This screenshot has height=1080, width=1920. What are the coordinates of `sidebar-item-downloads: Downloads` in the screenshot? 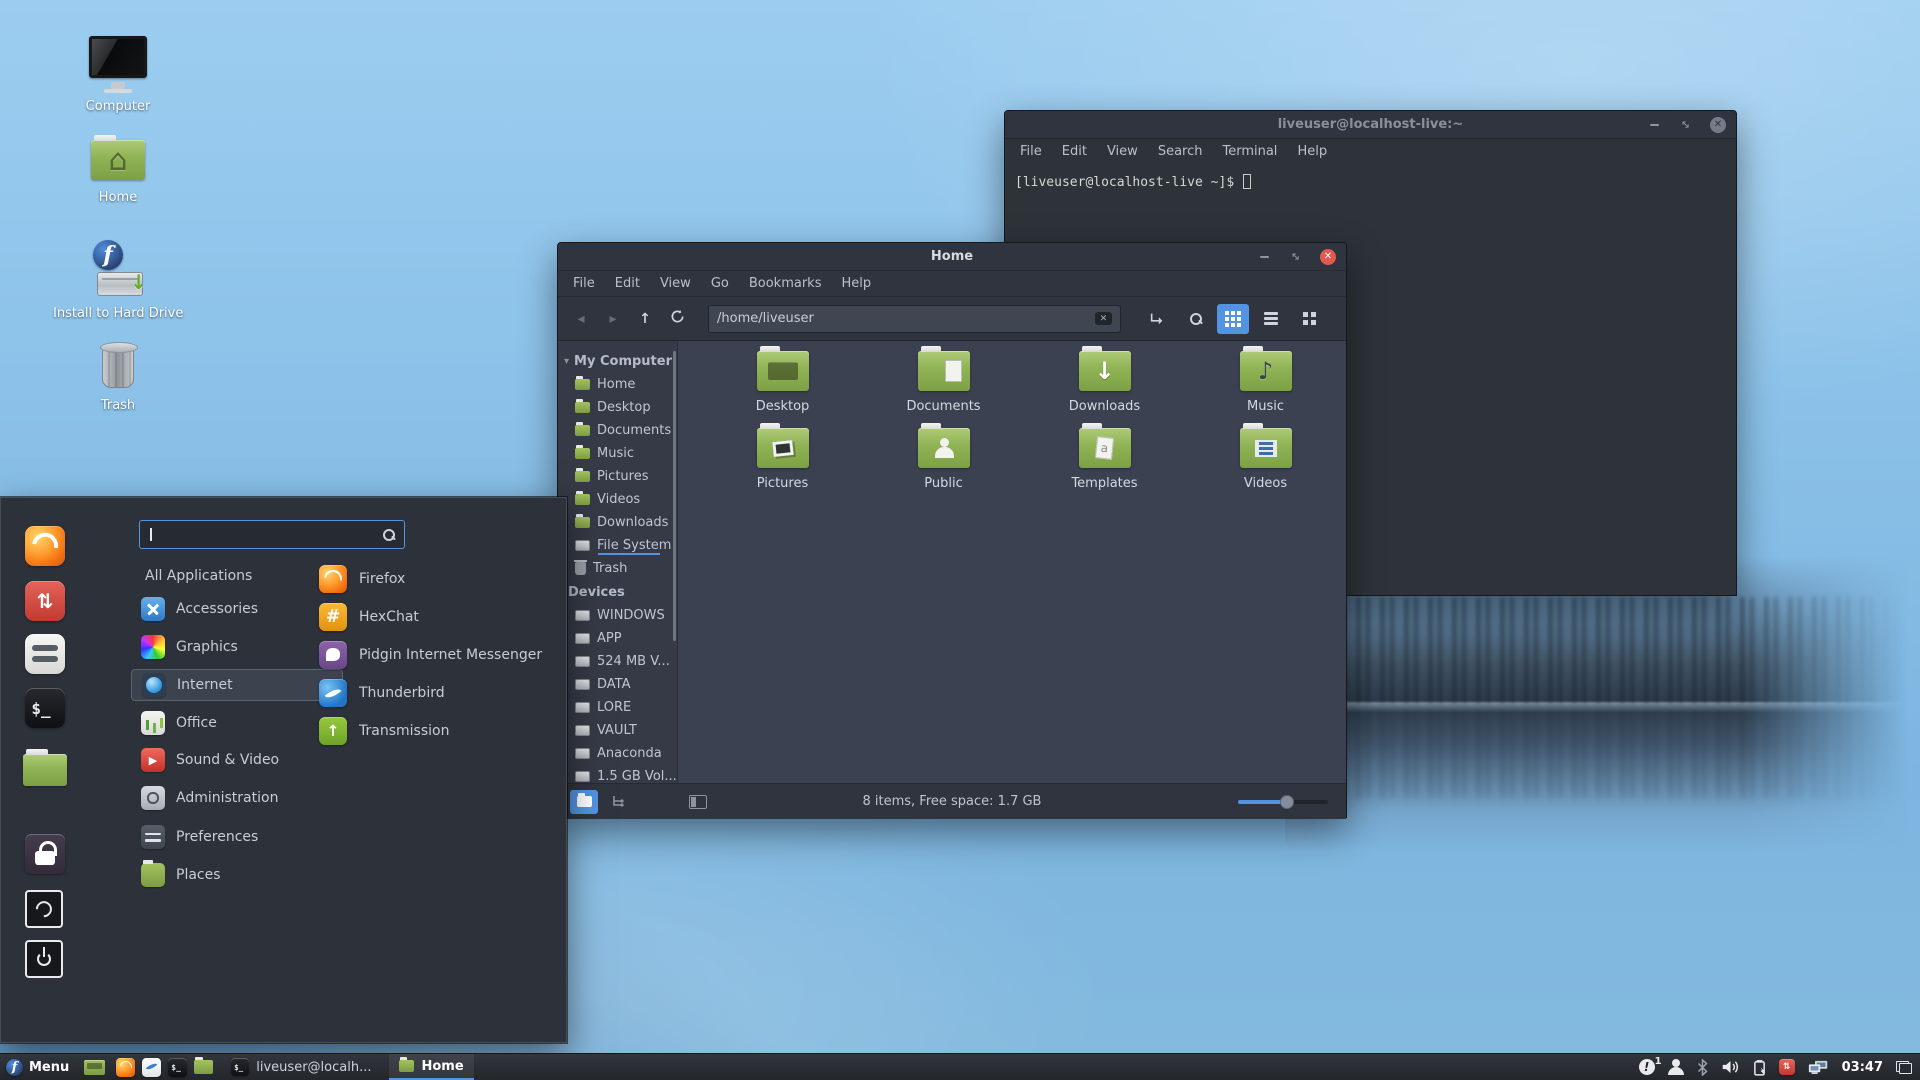 It's located at (617, 522).